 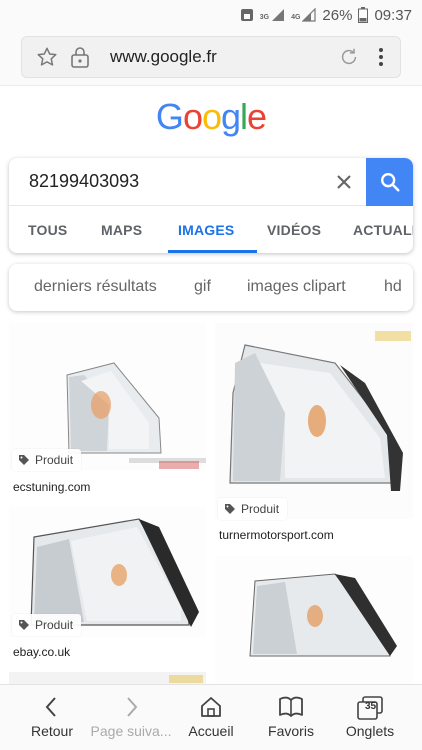 I want to click on chip-clipart: images clipart, so click(x=296, y=287).